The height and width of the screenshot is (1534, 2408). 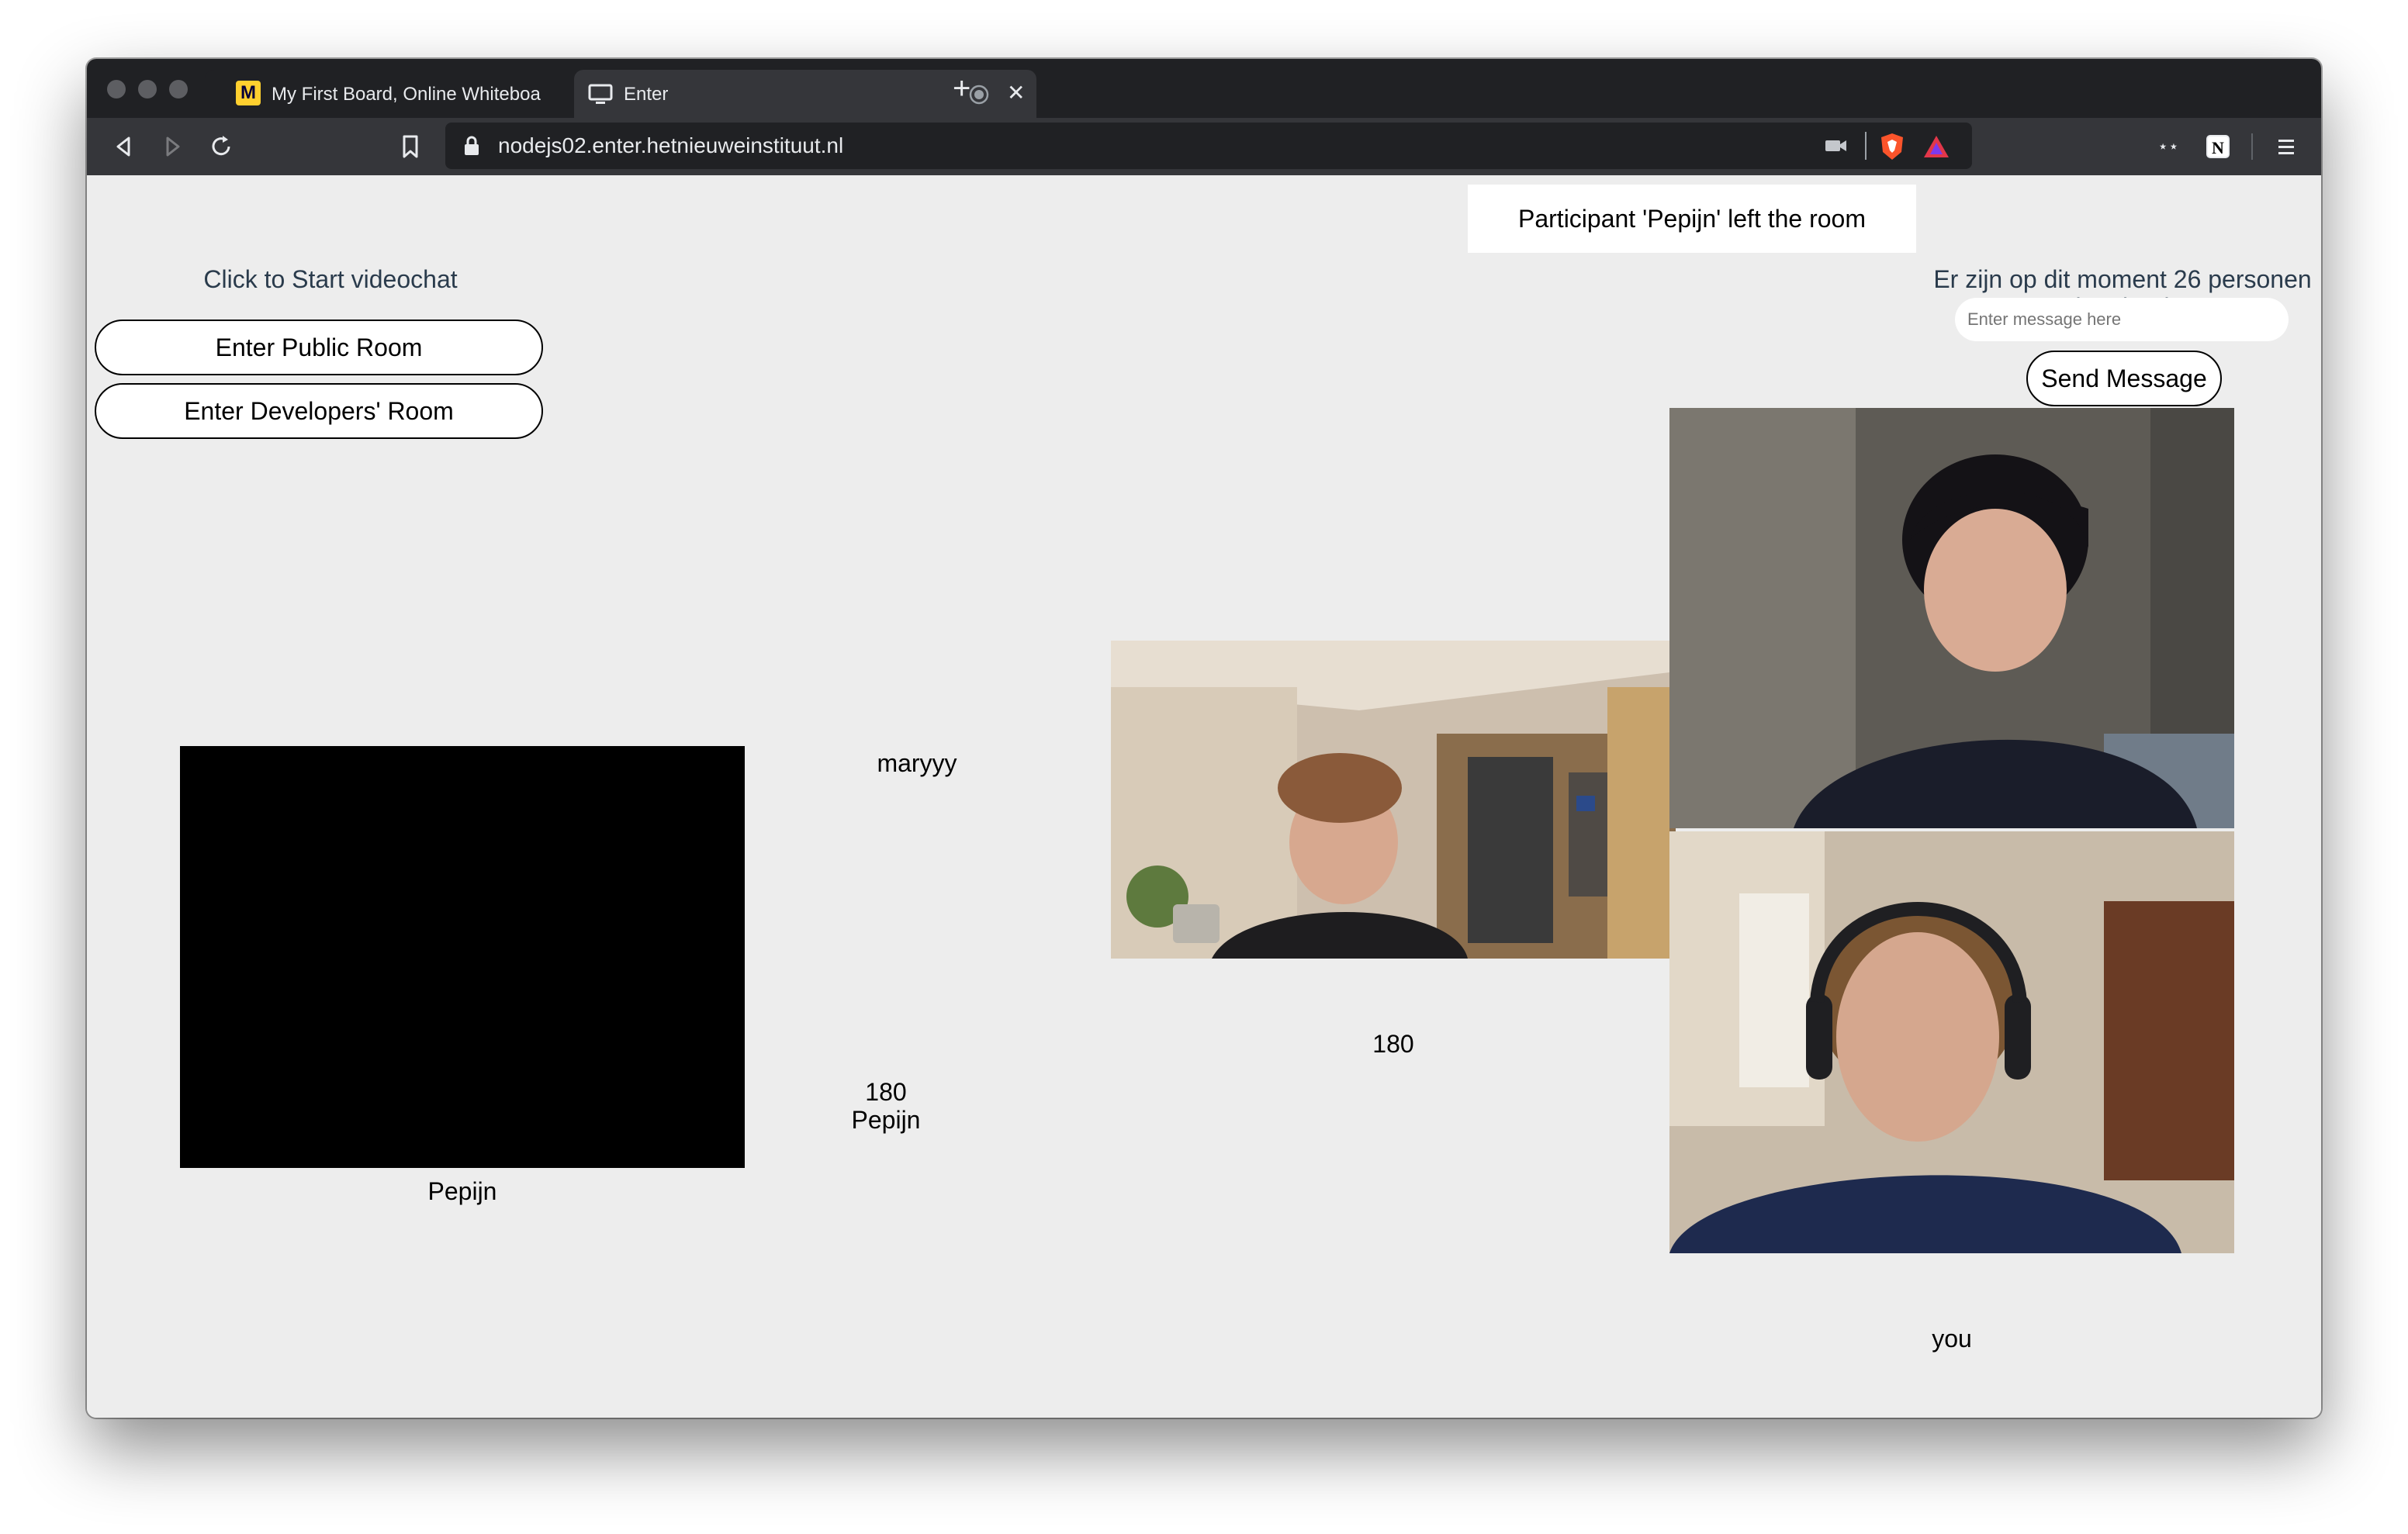 I want to click on message-input, so click(x=2122, y=319).